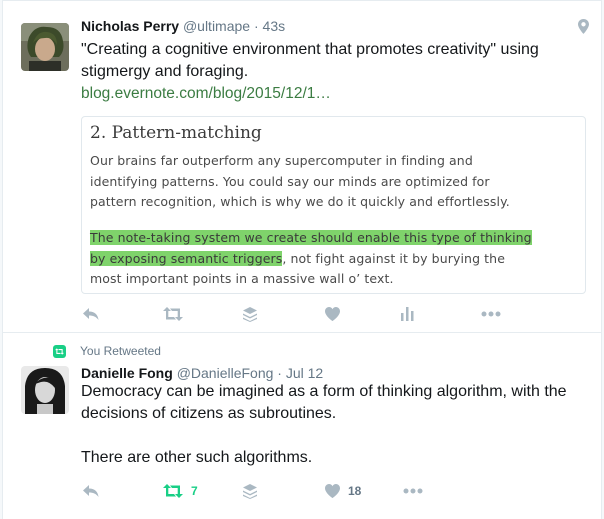  Describe the element at coordinates (216, 26) in the screenshot. I see `author-handle: @ultimape` at that location.